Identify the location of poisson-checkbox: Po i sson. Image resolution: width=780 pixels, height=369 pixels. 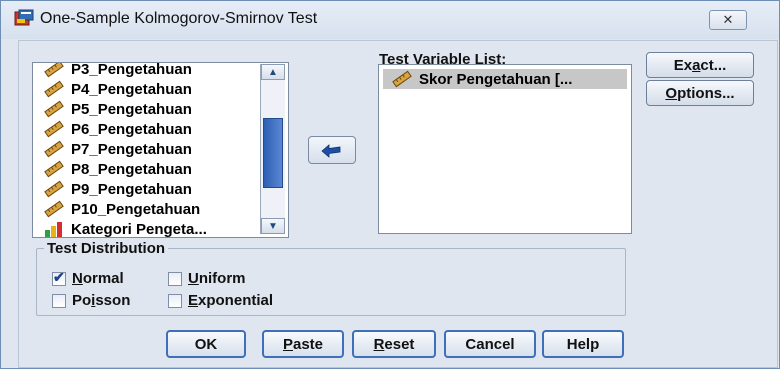
(91, 300).